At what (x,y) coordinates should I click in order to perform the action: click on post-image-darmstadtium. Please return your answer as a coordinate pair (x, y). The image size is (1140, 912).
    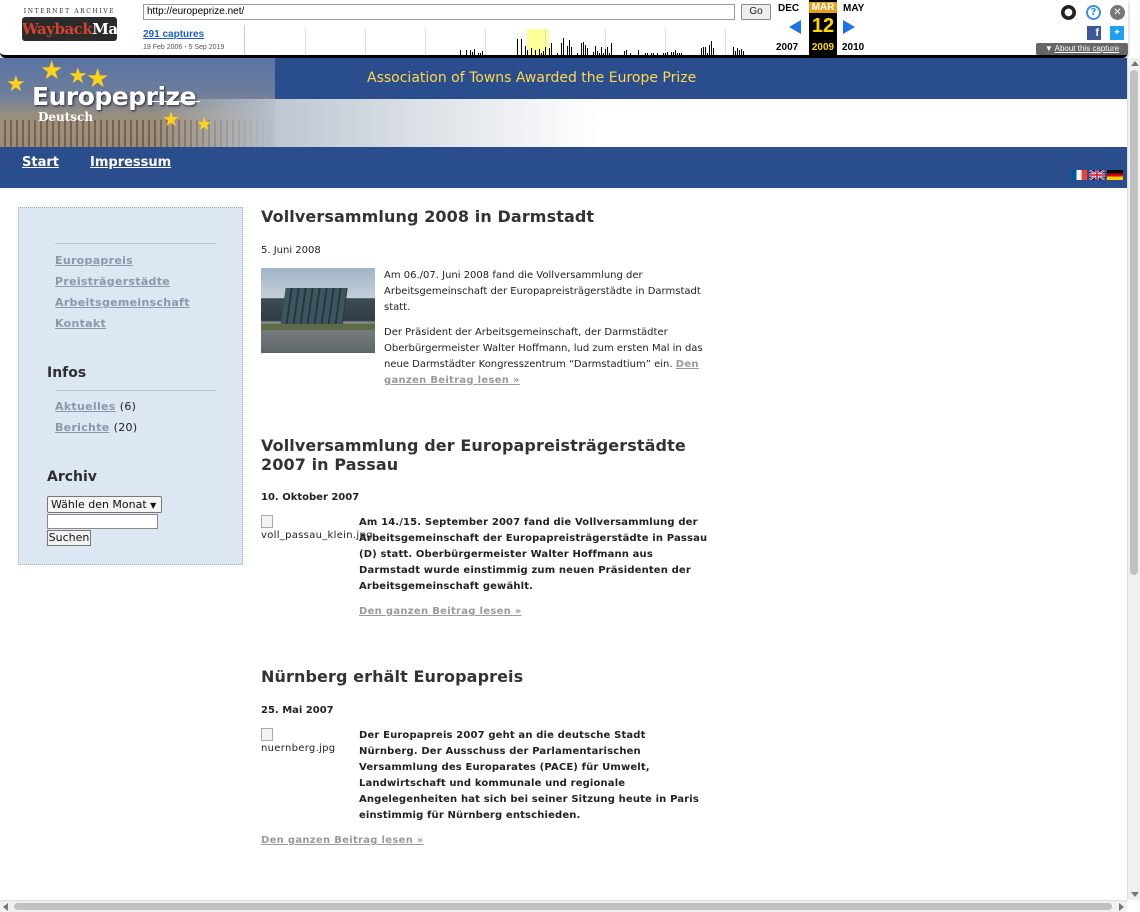
    Looking at the image, I should click on (318, 310).